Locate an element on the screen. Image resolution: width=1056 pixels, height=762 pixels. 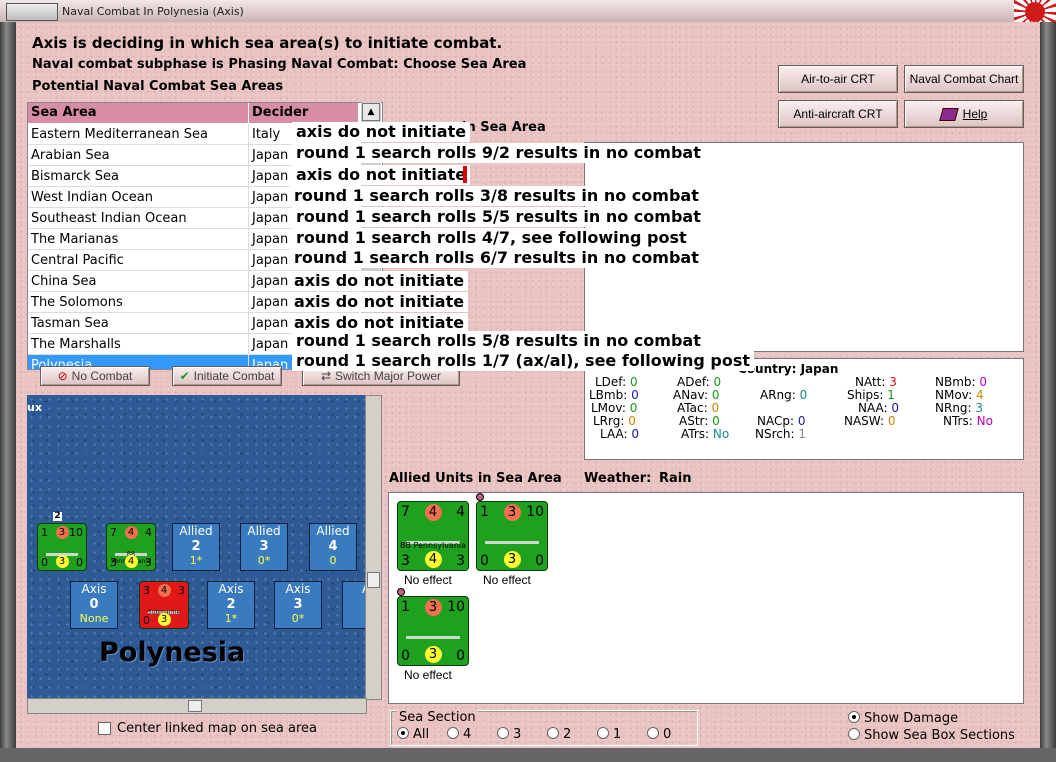
show-sections-radio is located at coordinates (854, 734).